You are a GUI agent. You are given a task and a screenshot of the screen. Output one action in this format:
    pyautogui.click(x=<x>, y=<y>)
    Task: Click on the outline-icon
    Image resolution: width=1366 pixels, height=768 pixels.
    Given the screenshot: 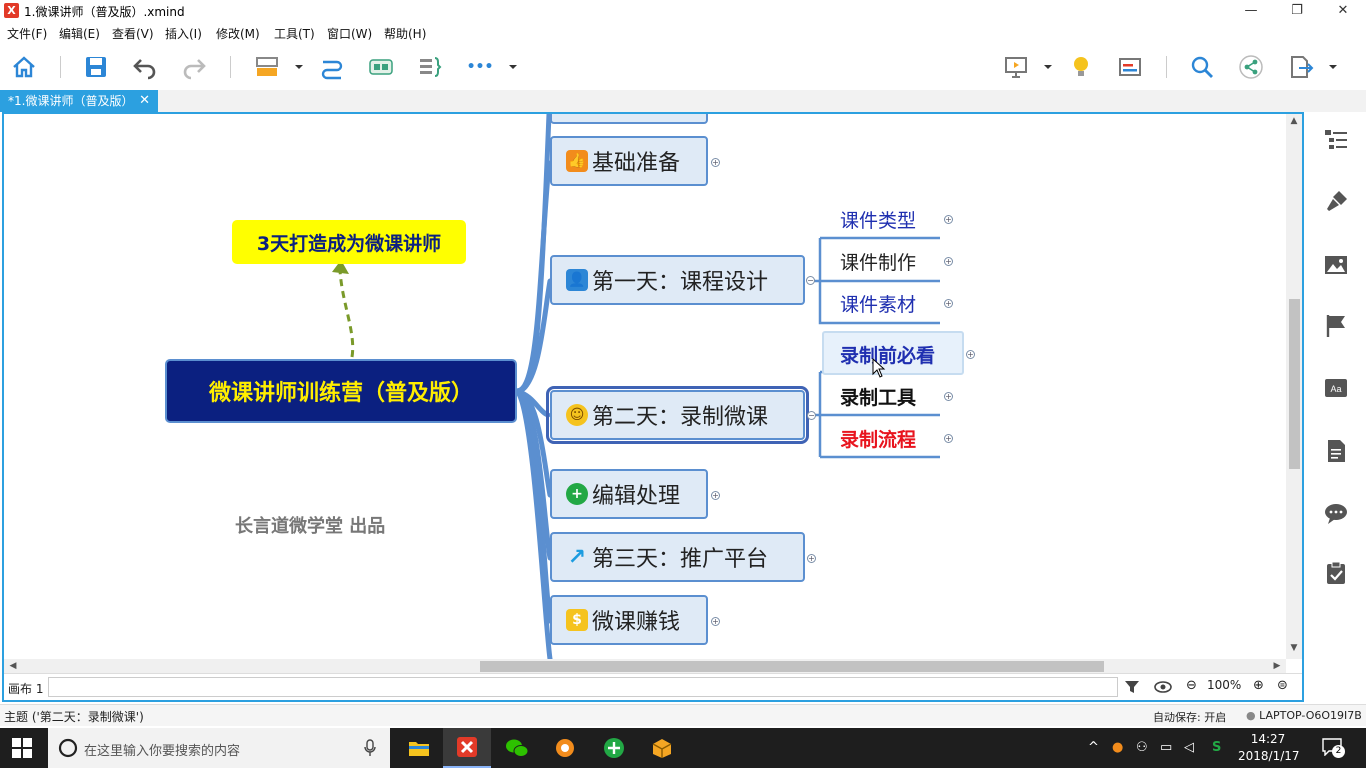 What is the action you would take?
    pyautogui.click(x=1336, y=140)
    